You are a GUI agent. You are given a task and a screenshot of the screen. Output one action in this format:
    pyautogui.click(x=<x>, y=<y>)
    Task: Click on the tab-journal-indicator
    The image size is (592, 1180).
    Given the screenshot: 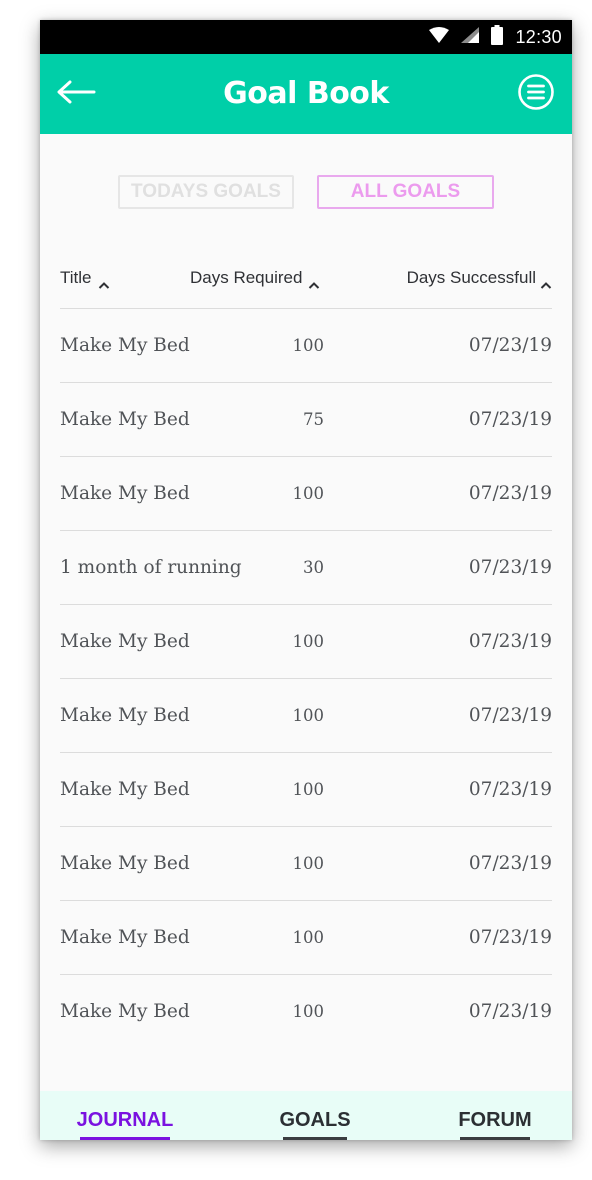 What is the action you would take?
    pyautogui.click(x=125, y=1138)
    